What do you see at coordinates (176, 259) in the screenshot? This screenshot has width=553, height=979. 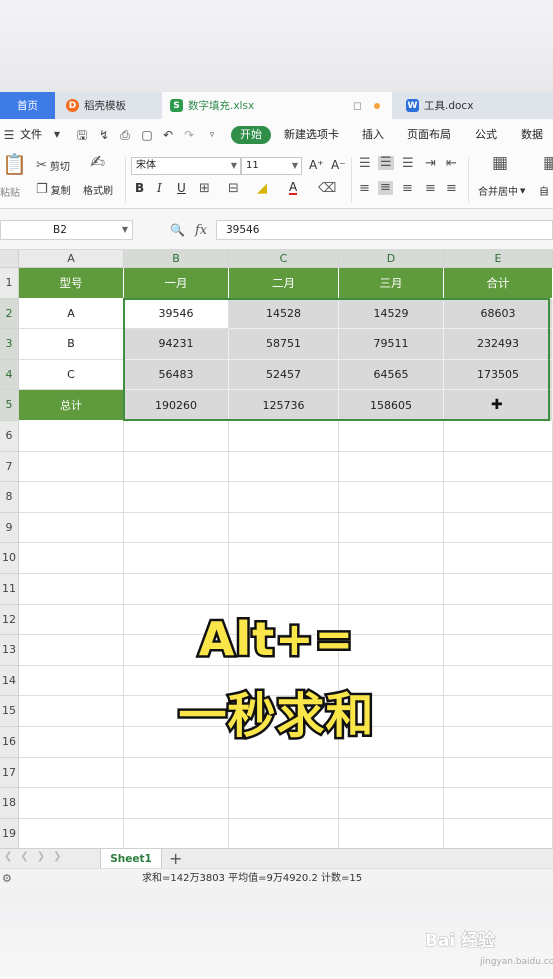 I see `column-header-b: B` at bounding box center [176, 259].